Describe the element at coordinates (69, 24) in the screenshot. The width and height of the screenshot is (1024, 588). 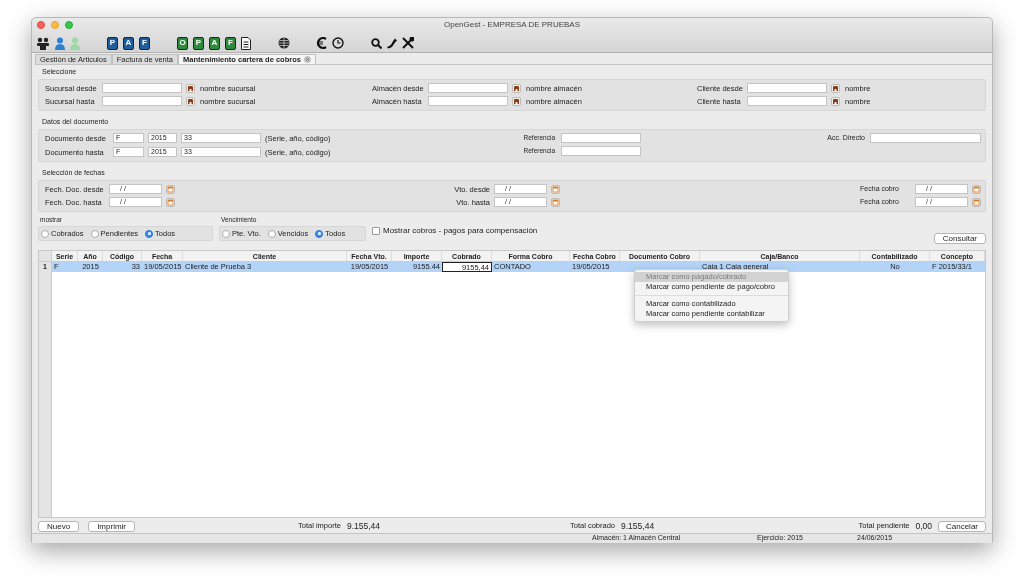
I see `zoom-button` at that location.